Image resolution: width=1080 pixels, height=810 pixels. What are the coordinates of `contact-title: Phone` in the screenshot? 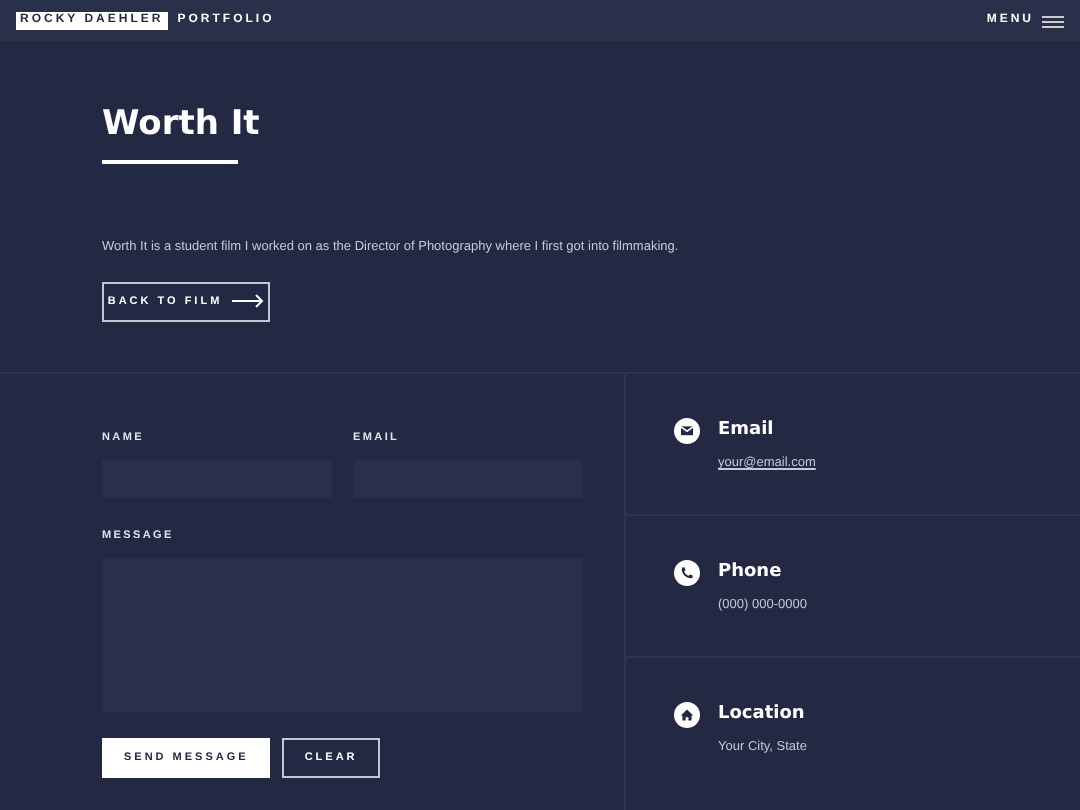 It's located at (751, 573).